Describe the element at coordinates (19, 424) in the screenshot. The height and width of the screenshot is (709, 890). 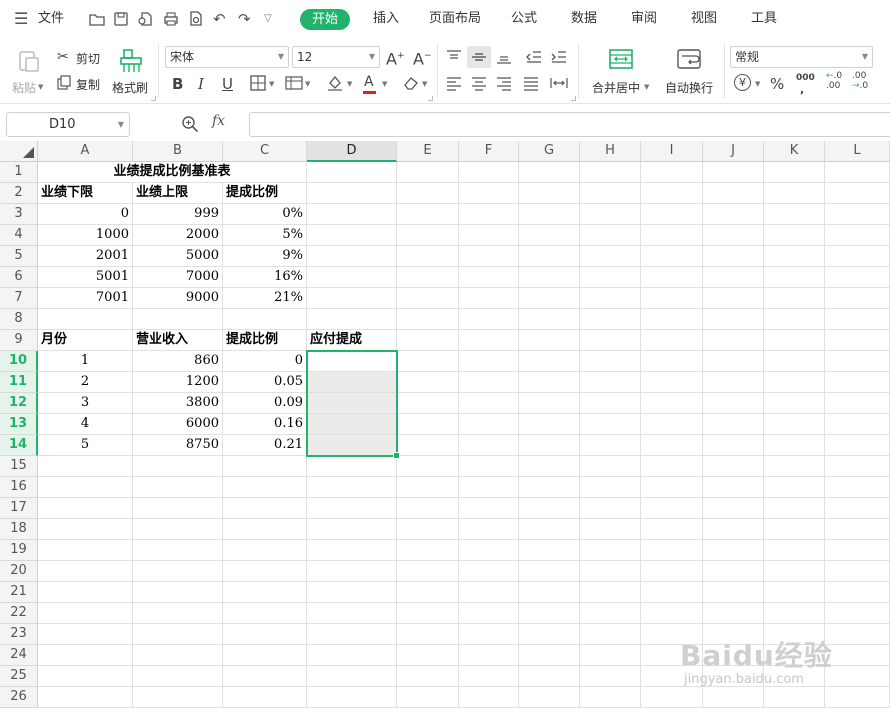
I see `row-header-13: 13` at that location.